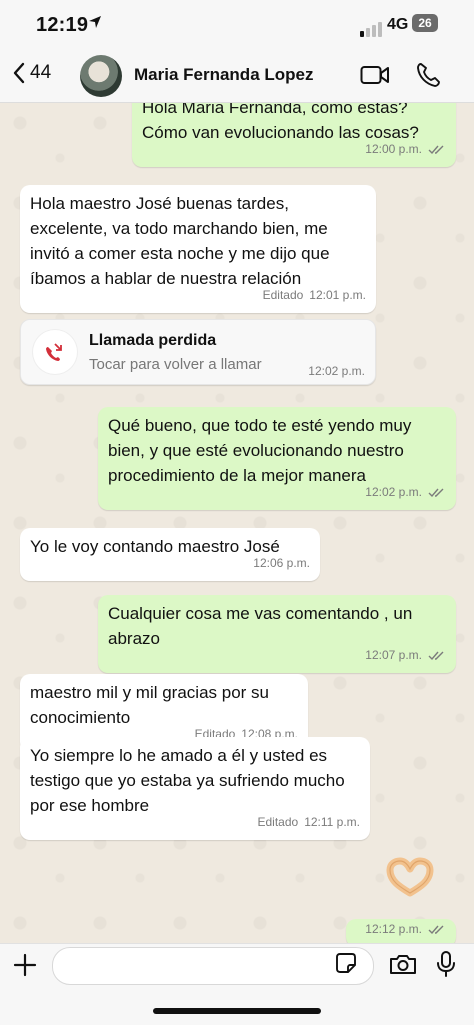 The image size is (474, 1025). Describe the element at coordinates (101, 76) in the screenshot. I see `avatar` at that location.